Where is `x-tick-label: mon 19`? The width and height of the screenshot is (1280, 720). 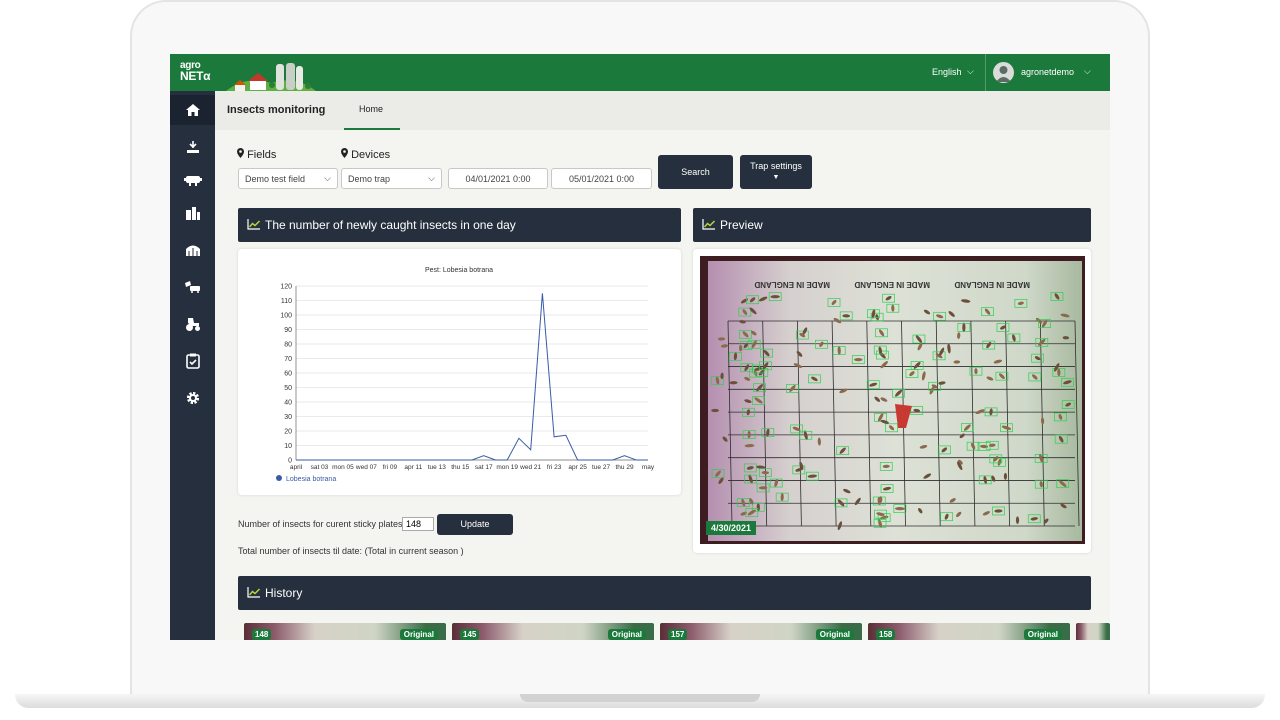
x-tick-label: mon 19 is located at coordinates (507, 467).